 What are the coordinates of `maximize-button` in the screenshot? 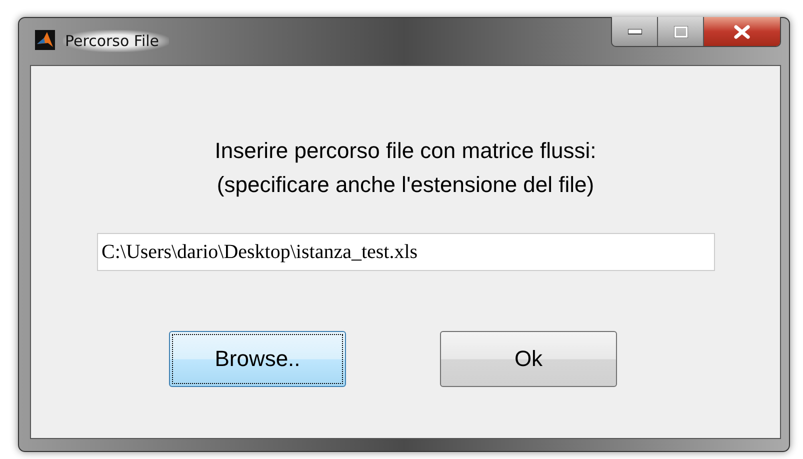 It's located at (681, 31).